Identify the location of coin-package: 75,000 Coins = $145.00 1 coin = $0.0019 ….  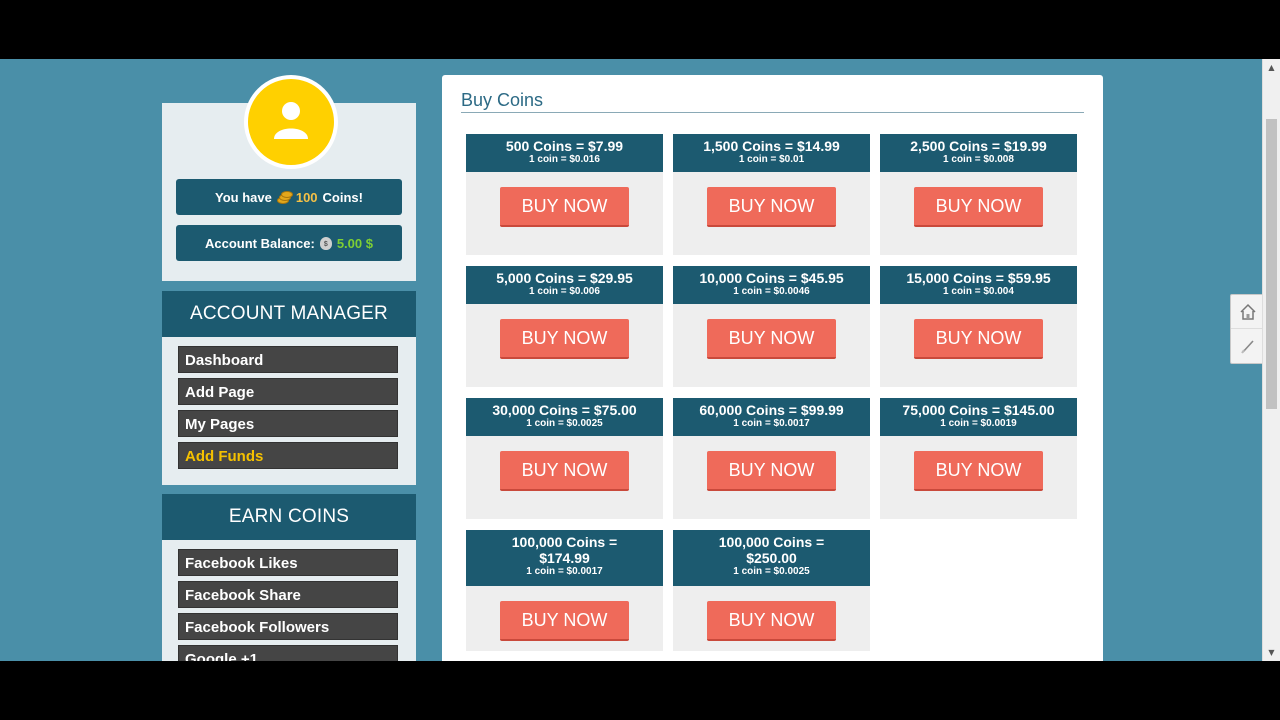
(978, 458).